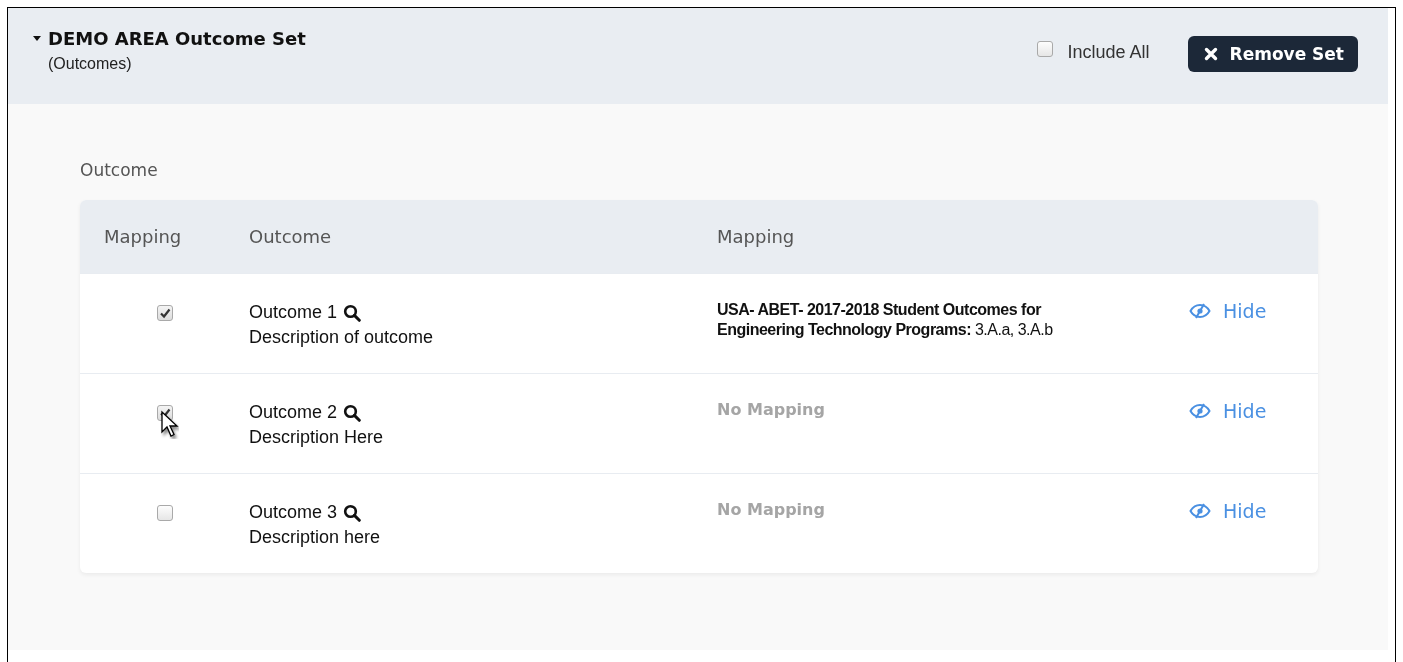  I want to click on set-subtitle: (Outcomes), so click(90, 64).